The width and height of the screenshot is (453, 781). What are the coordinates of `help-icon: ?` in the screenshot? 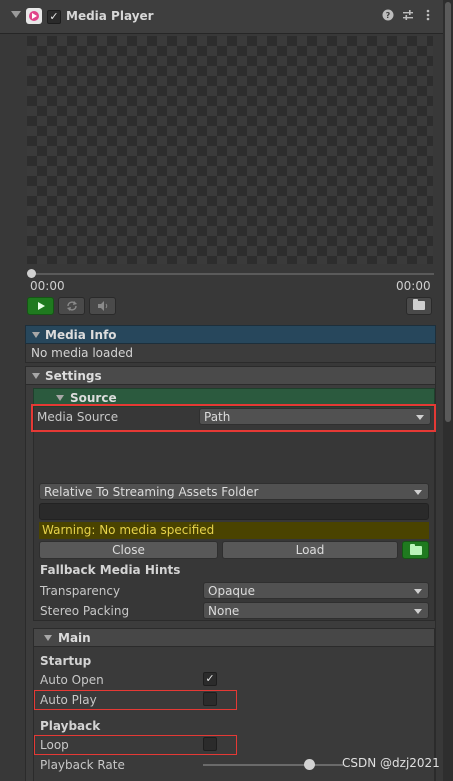 It's located at (388, 16).